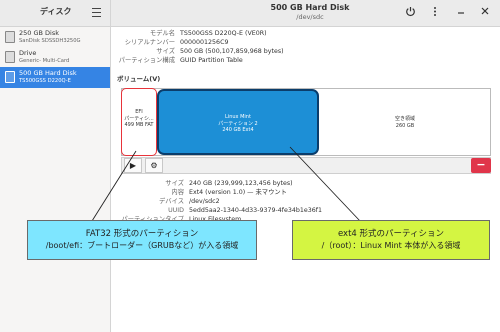 The image size is (500, 332). Describe the element at coordinates (238, 192) in the screenshot. I see `info-value: Ext4 (version 1.0) — 未マウント` at that location.